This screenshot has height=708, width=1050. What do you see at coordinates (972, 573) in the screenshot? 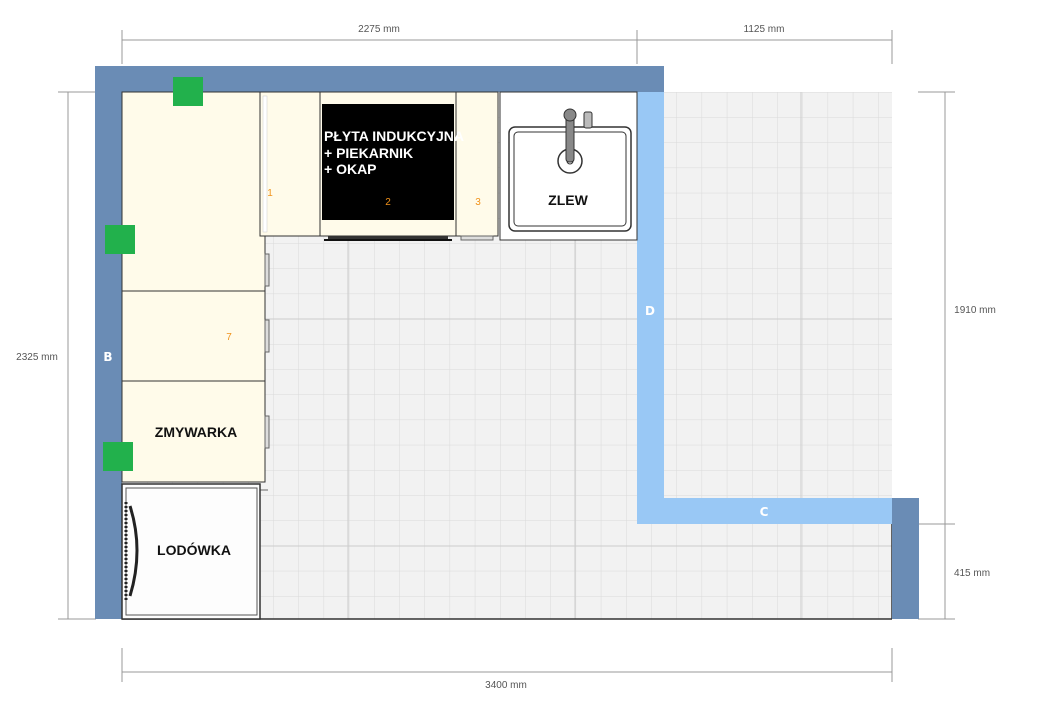
I see `dimension-right-lower: 415 mm` at bounding box center [972, 573].